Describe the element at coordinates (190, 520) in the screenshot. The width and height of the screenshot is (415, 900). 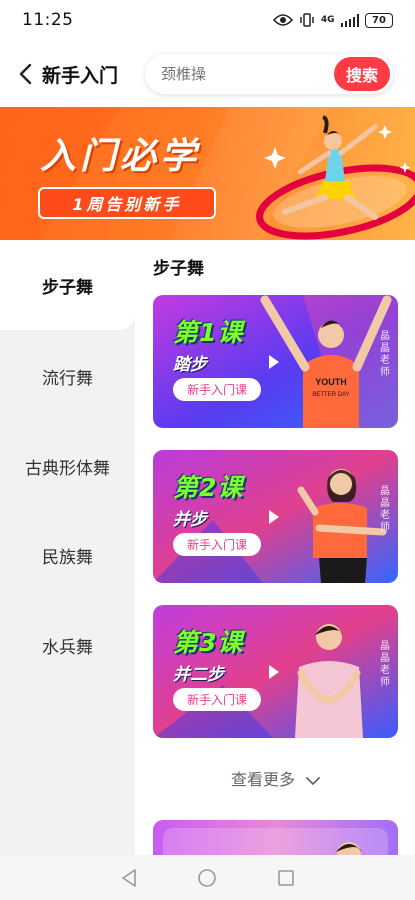
I see `course-step-name: 并步` at that location.